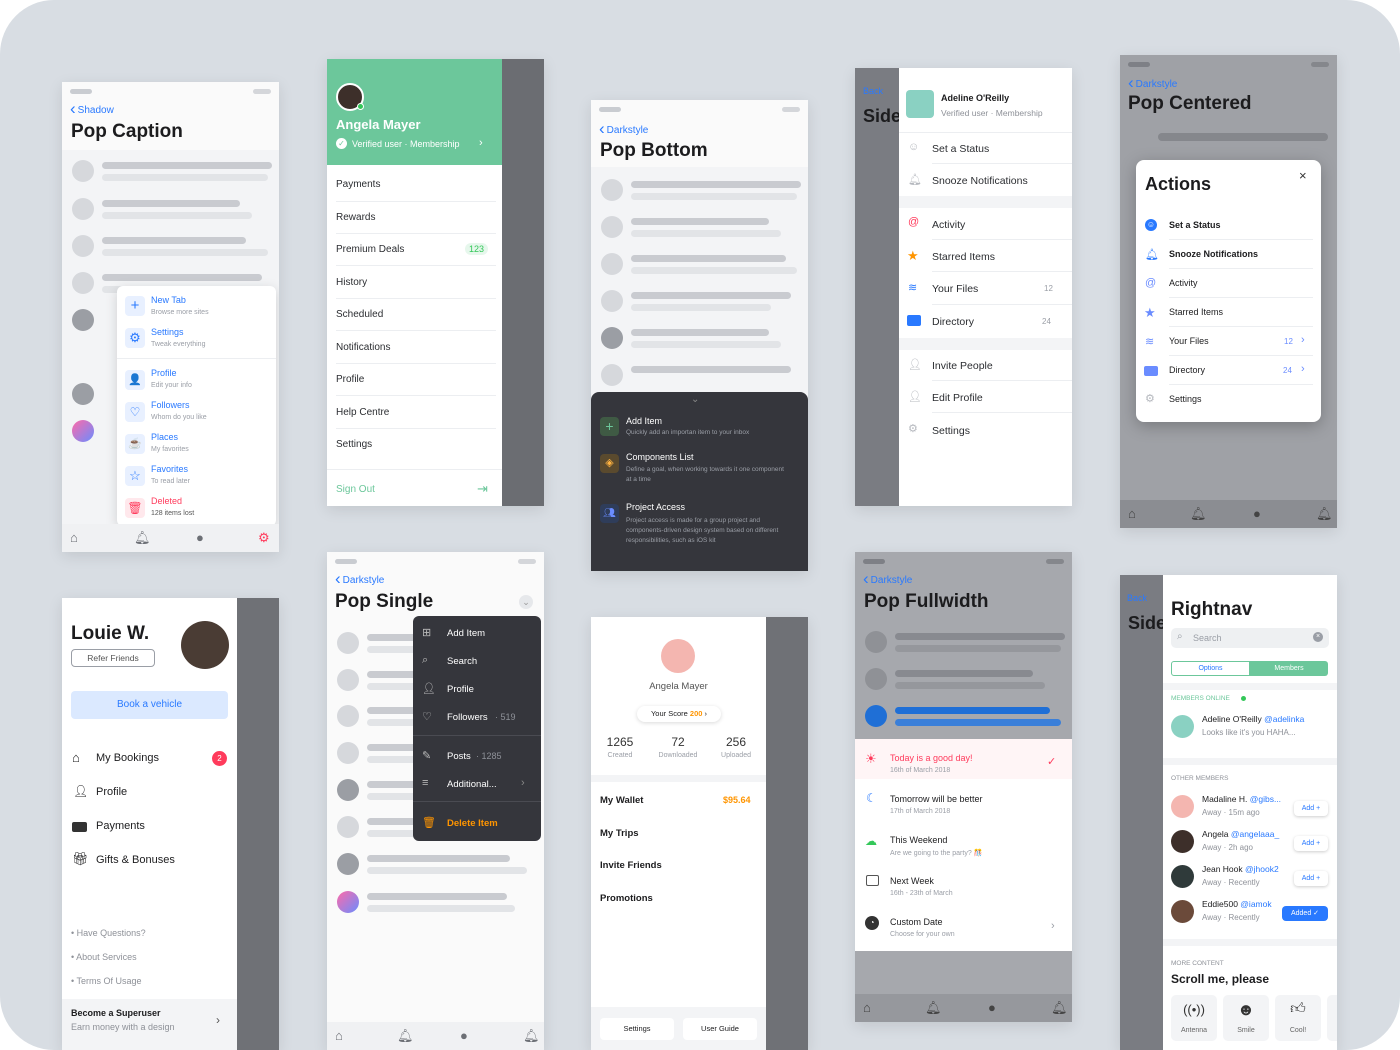  Describe the element at coordinates (355, 217) in the screenshot. I see `menu-rewards: Rewards` at that location.